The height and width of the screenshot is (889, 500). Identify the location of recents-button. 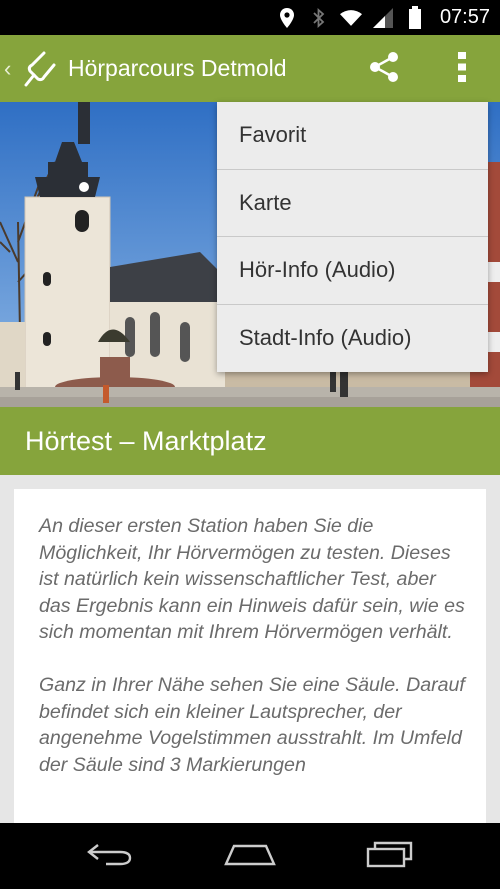
(390, 856).